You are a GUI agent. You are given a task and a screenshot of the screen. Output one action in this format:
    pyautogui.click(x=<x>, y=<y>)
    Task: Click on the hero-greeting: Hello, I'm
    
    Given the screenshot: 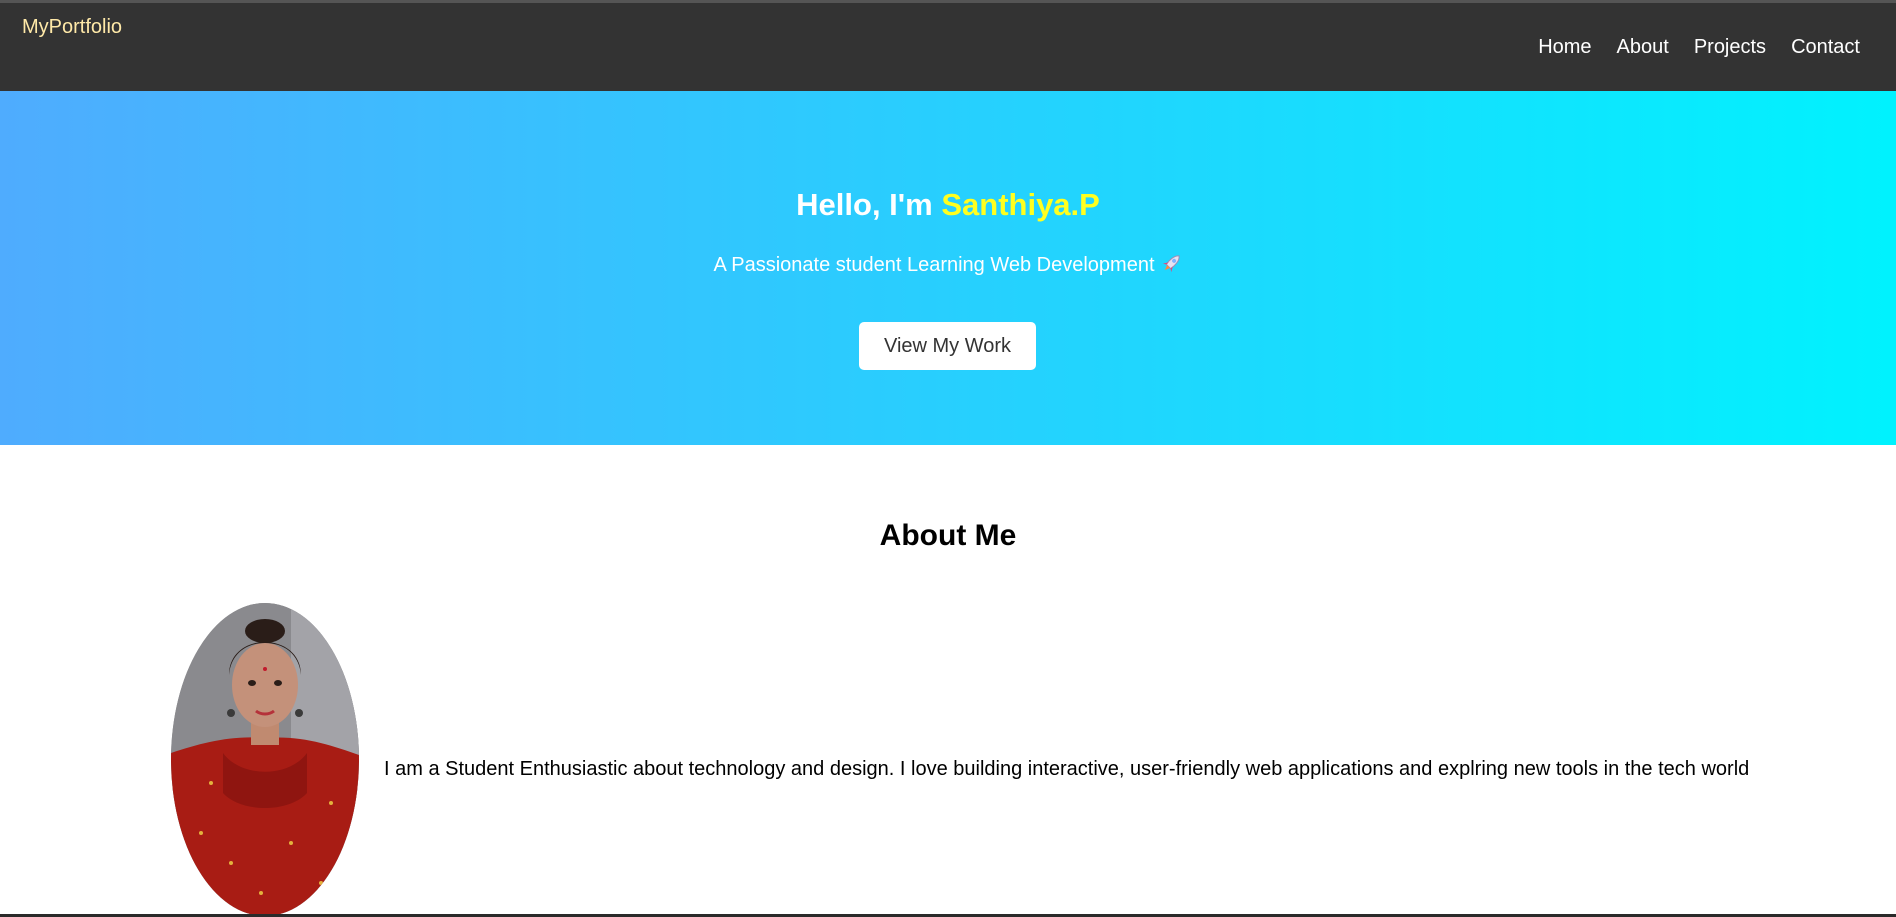 What is the action you would take?
    pyautogui.click(x=869, y=204)
    